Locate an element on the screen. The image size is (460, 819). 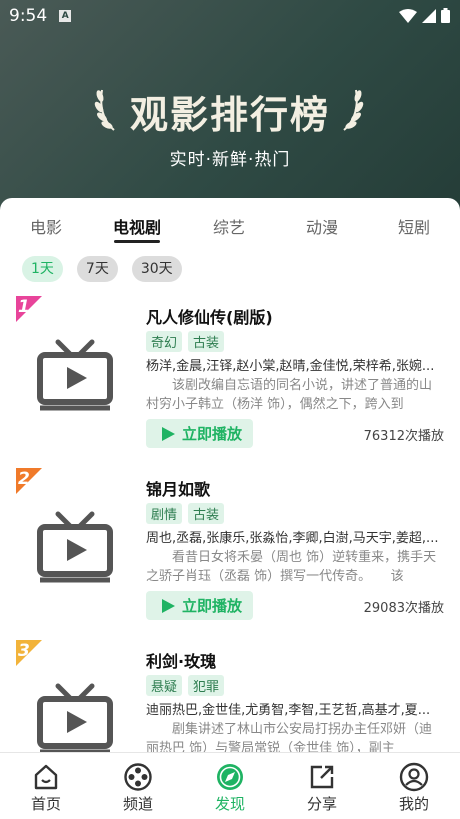
active-tab-indicator is located at coordinates (137, 241).